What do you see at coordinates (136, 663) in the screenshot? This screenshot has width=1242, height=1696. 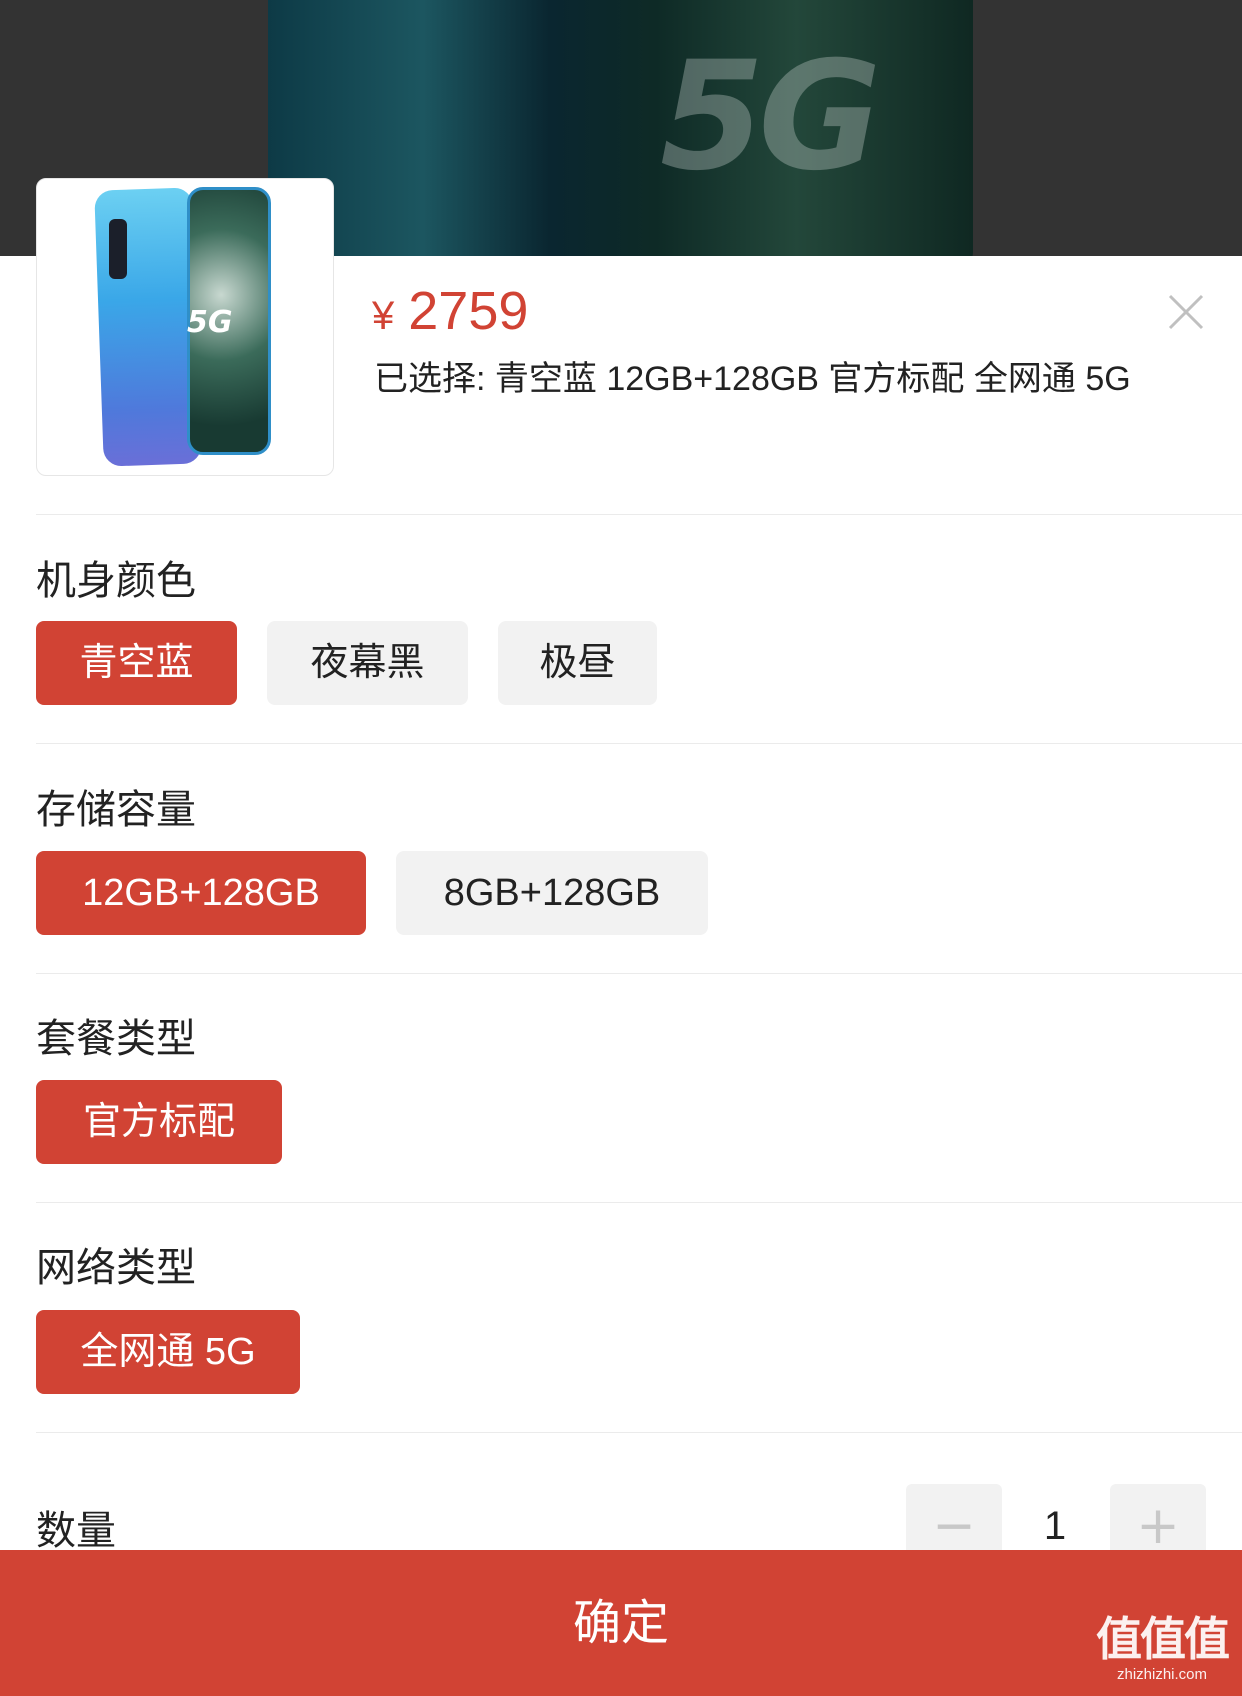 I see `option-color-1: 青空蓝` at bounding box center [136, 663].